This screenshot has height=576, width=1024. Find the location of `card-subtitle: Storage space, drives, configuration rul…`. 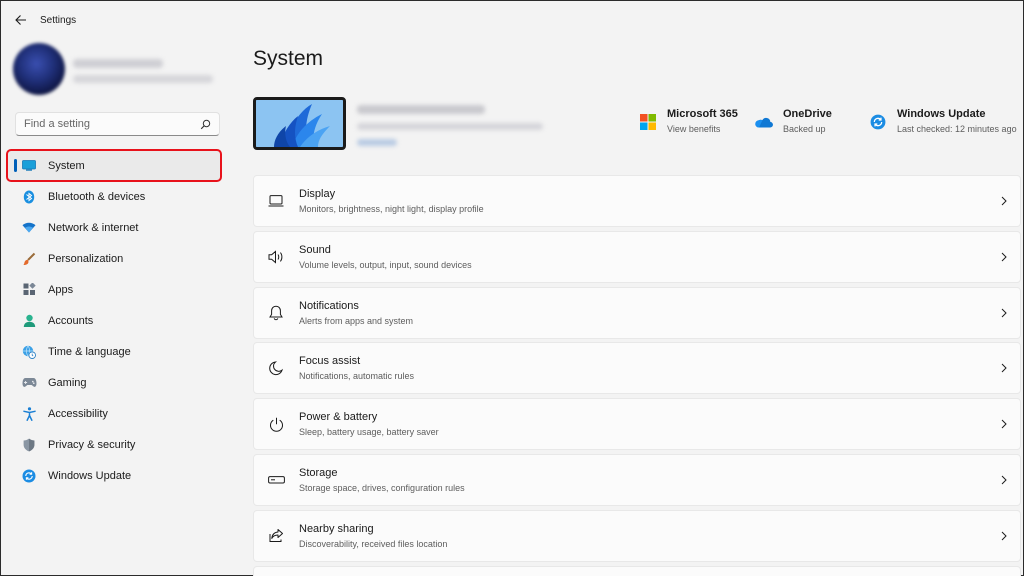

card-subtitle: Storage space, drives, configuration rul… is located at coordinates (382, 487).